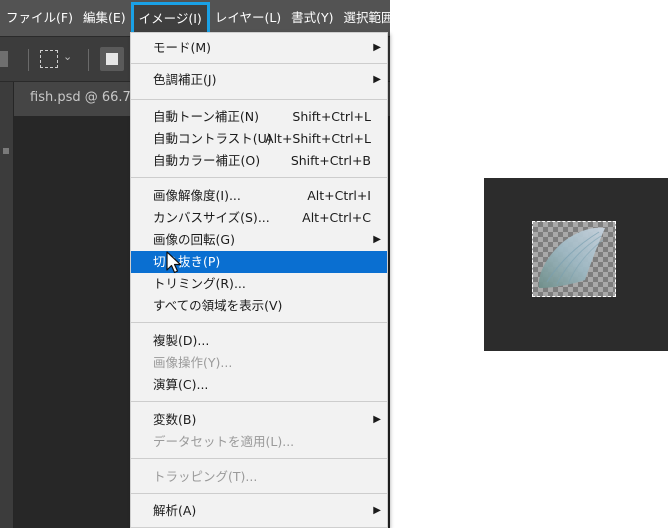  I want to click on menu-item-reveal-all: すべての領域を表示(V), so click(259, 306).